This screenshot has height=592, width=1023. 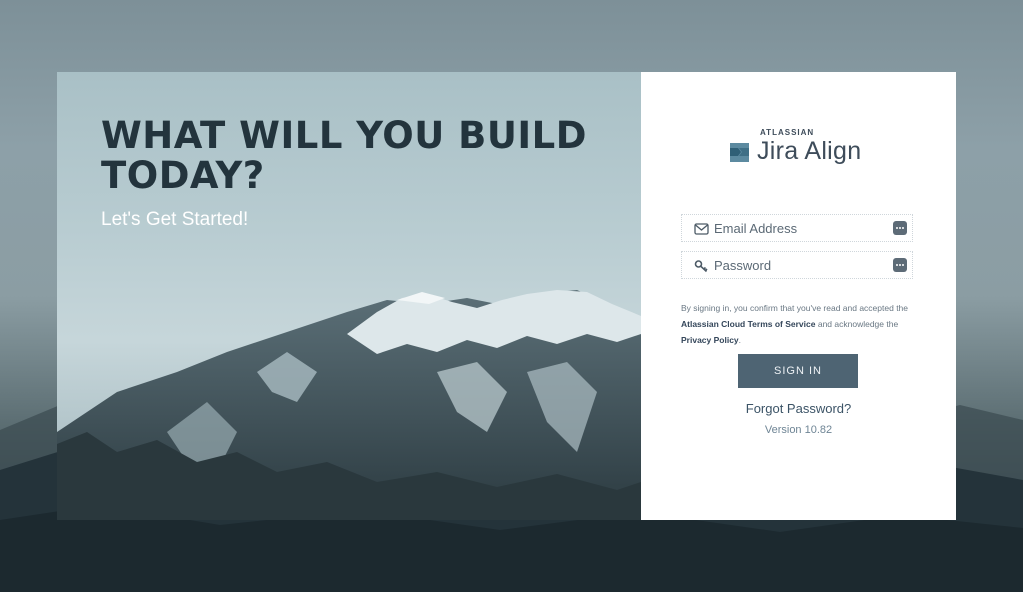 What do you see at coordinates (710, 340) in the screenshot?
I see `privacy-link: Privacy Policy` at bounding box center [710, 340].